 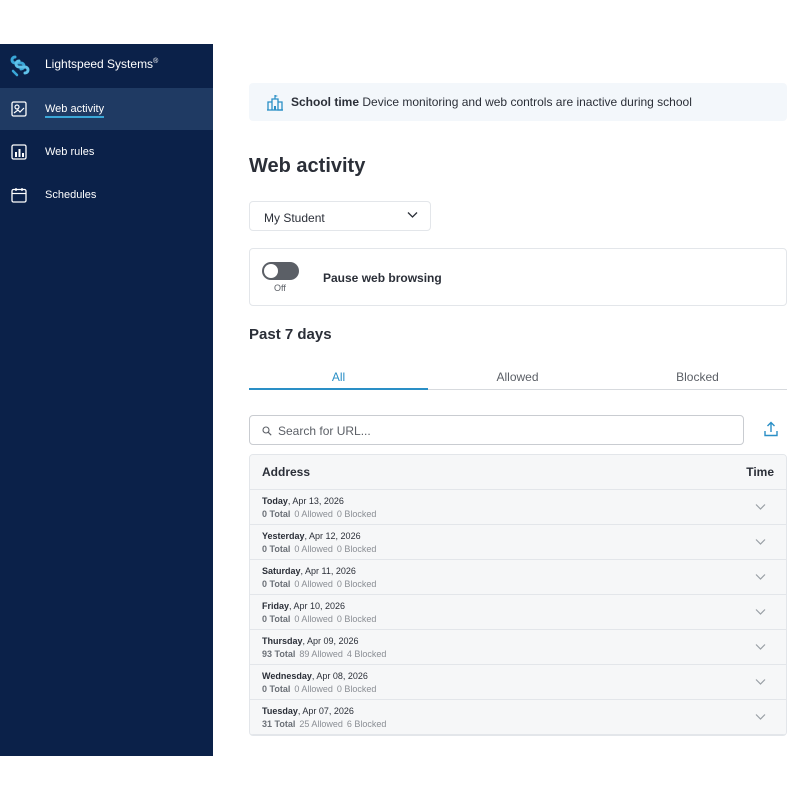 I want to click on row-date: Yesterday, Apr 12, 2026, so click(x=311, y=536).